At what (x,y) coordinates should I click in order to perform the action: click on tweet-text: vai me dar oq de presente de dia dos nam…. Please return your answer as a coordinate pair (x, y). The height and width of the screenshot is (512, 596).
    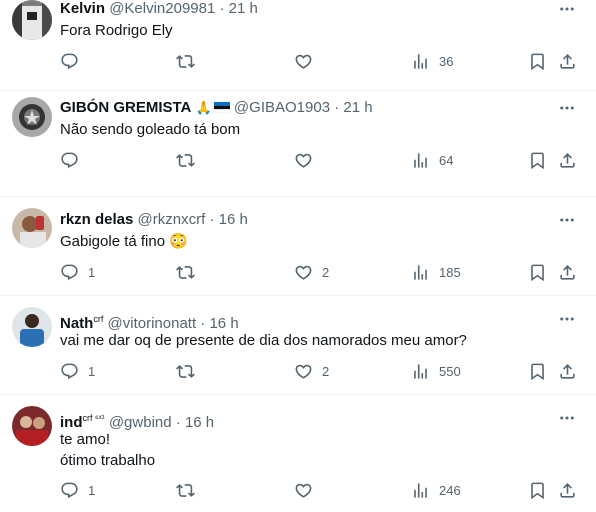
    Looking at the image, I should click on (263, 340).